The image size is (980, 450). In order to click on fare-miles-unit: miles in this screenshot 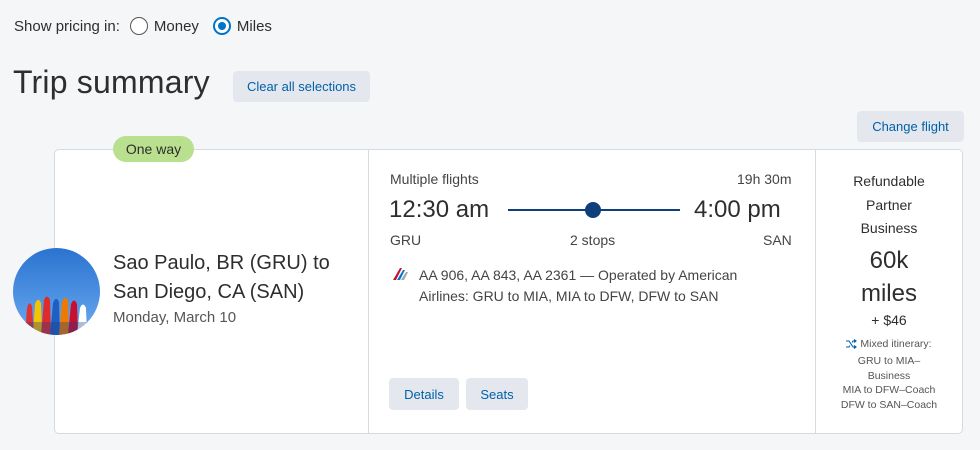, I will do `click(888, 293)`.